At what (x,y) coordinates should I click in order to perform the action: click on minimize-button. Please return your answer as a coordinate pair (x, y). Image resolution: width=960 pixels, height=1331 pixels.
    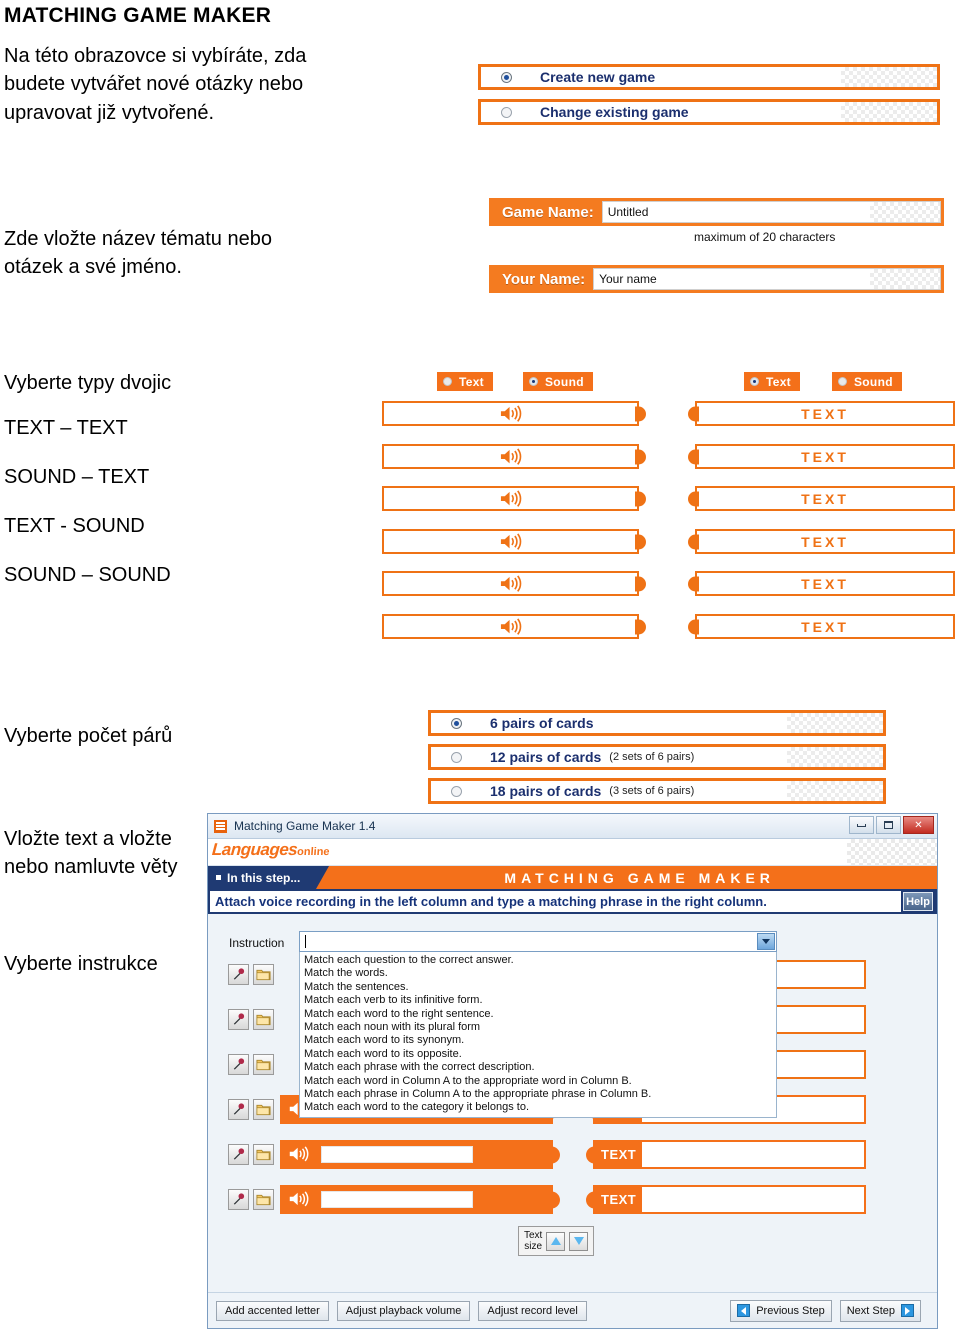
    Looking at the image, I should click on (861, 825).